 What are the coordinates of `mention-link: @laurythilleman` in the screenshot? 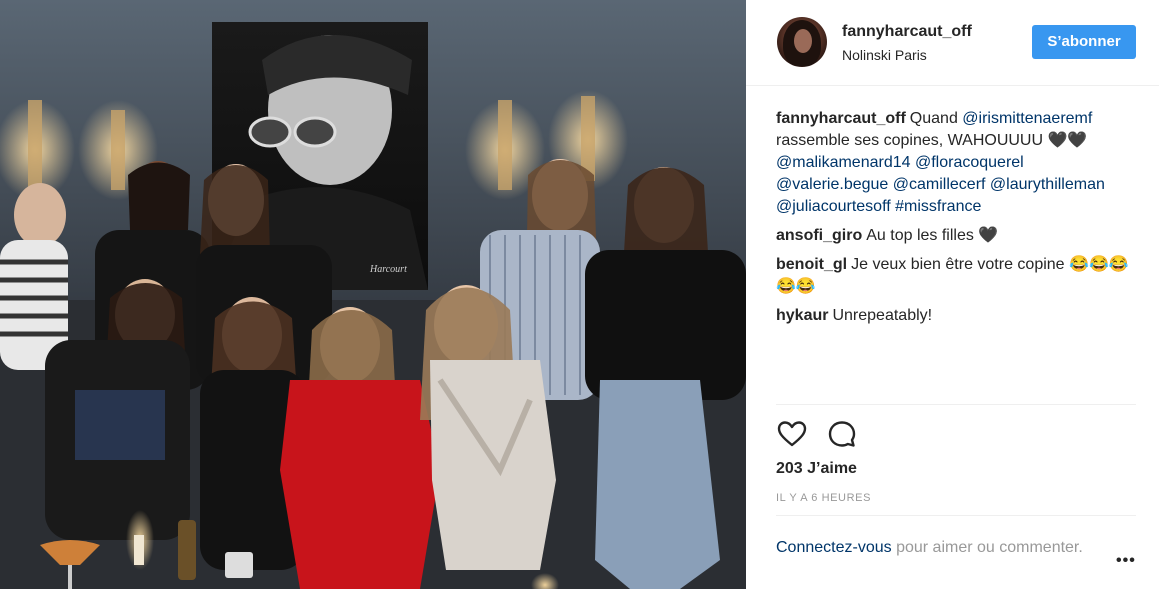 It's located at (1047, 184).